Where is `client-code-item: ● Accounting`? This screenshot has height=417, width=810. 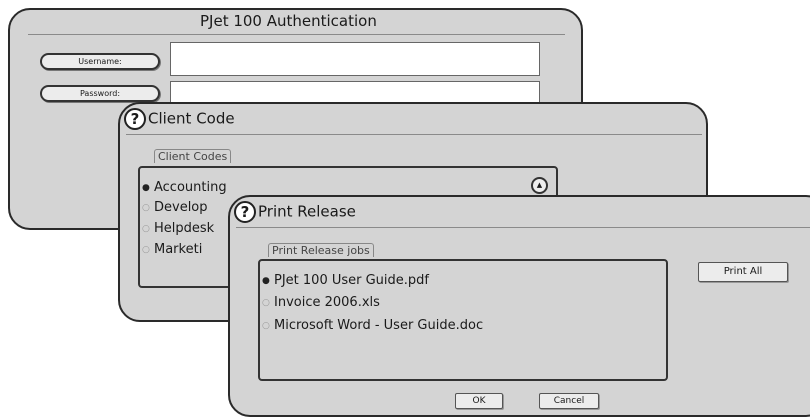
client-code-item: ● Accounting is located at coordinates (184, 187).